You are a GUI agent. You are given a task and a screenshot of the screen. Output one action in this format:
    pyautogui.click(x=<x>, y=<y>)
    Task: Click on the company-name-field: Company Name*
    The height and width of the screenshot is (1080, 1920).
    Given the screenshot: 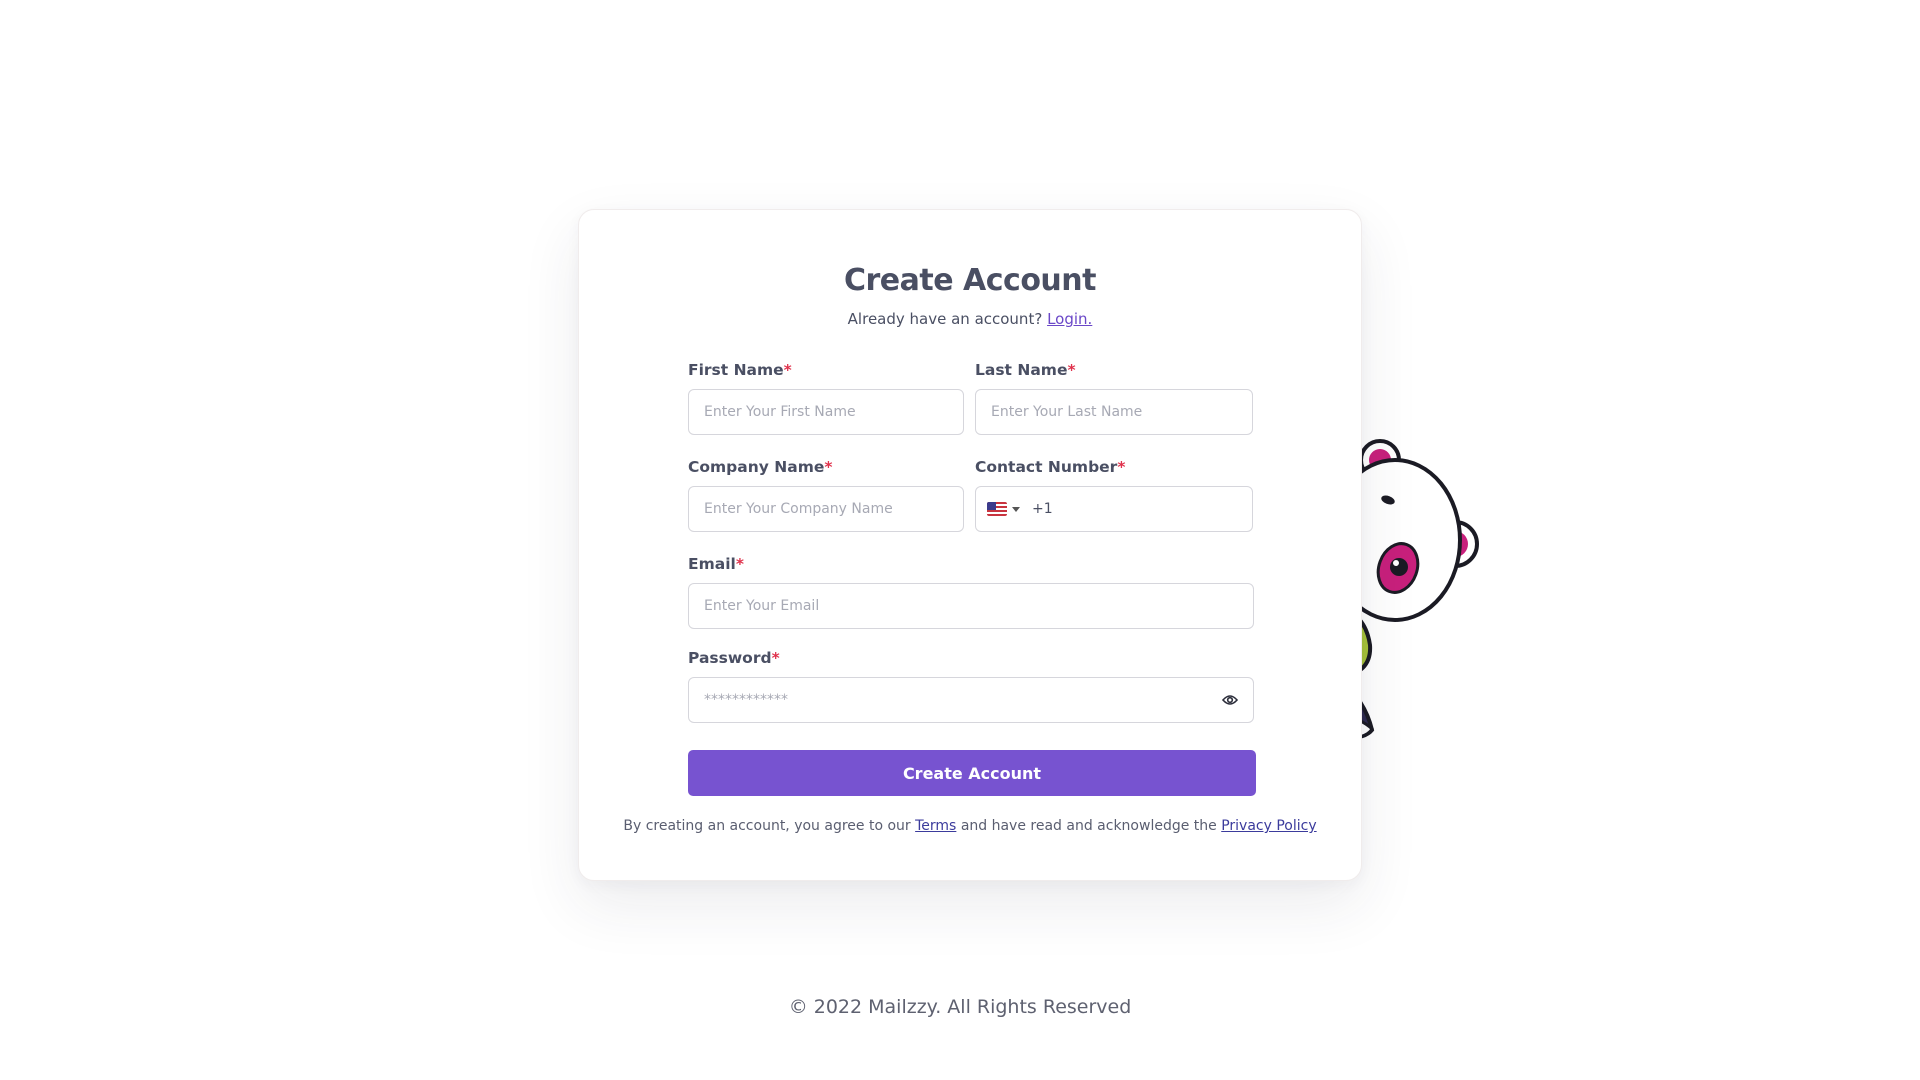 What is the action you would take?
    pyautogui.click(x=826, y=495)
    